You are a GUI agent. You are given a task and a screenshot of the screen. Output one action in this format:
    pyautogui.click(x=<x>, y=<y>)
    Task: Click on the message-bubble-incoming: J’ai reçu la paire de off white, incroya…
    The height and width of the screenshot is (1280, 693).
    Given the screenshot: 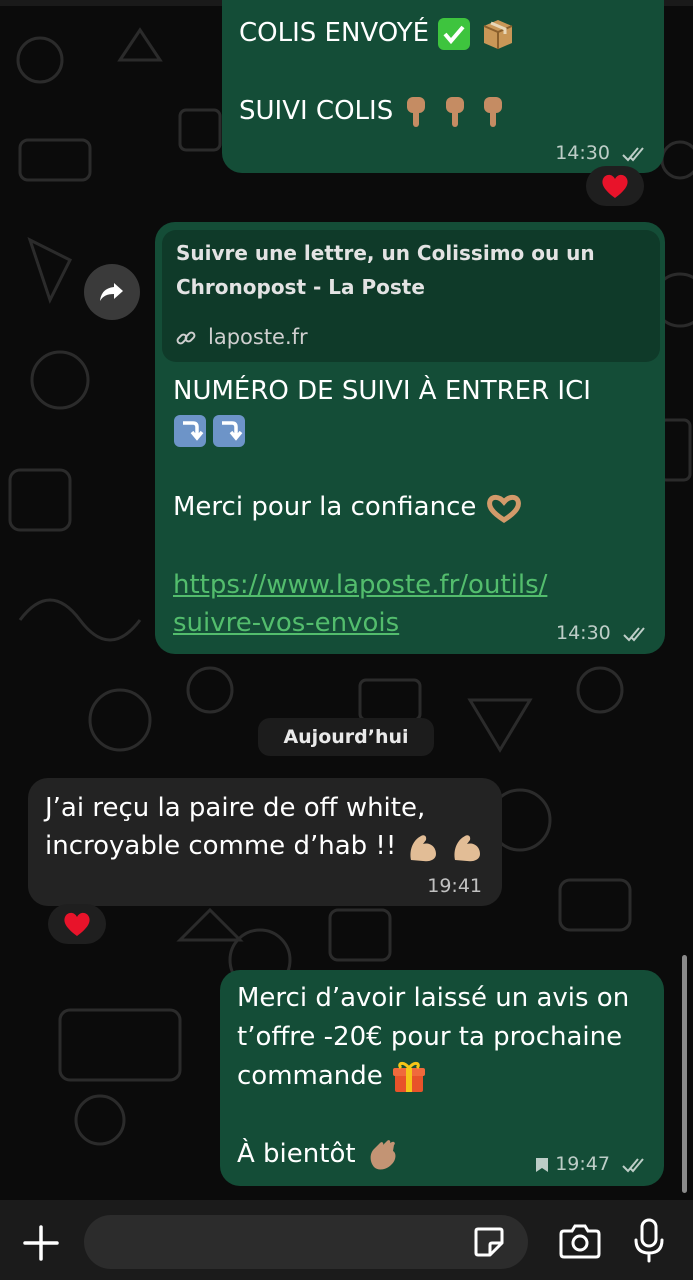 What is the action you would take?
    pyautogui.click(x=265, y=842)
    